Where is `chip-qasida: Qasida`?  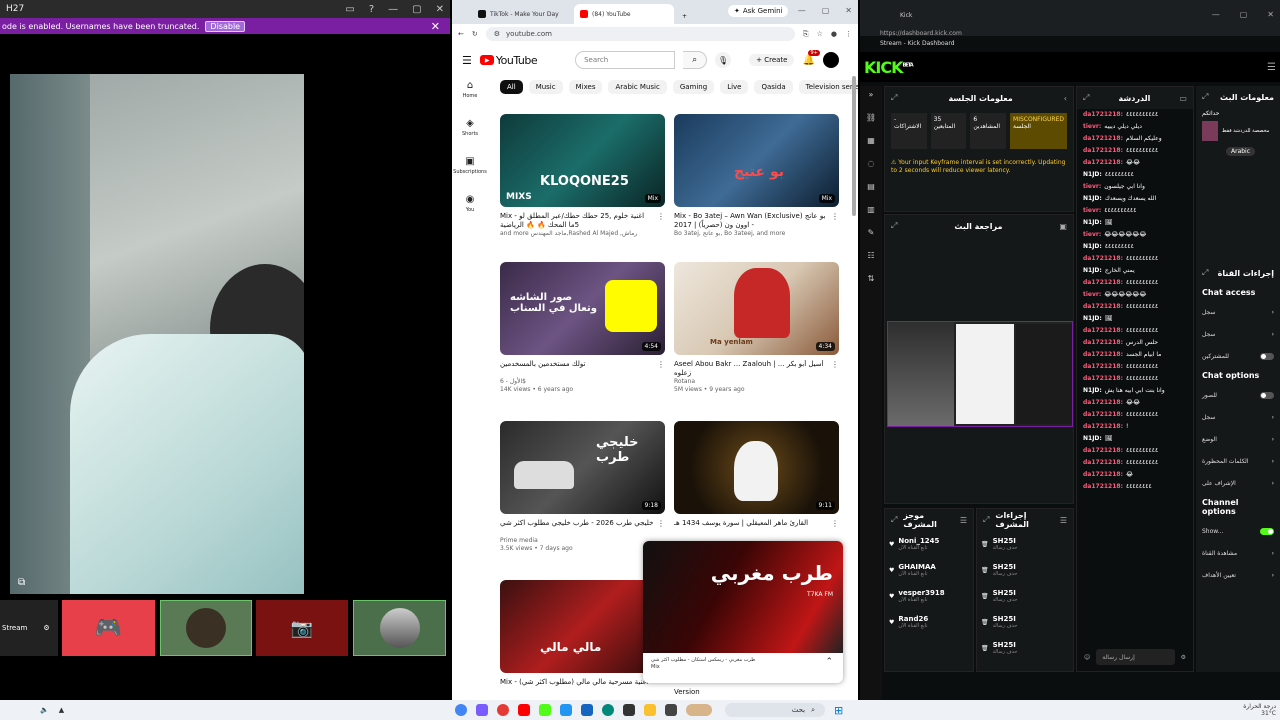 chip-qasida: Qasida is located at coordinates (773, 87).